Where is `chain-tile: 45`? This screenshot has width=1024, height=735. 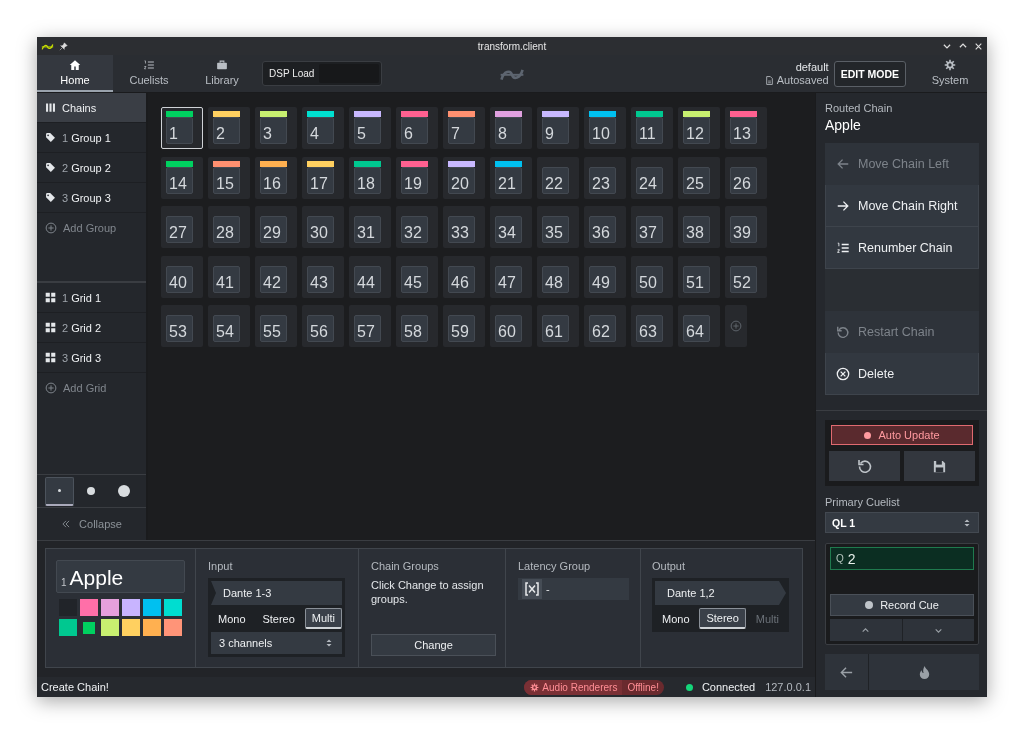 chain-tile: 45 is located at coordinates (417, 276).